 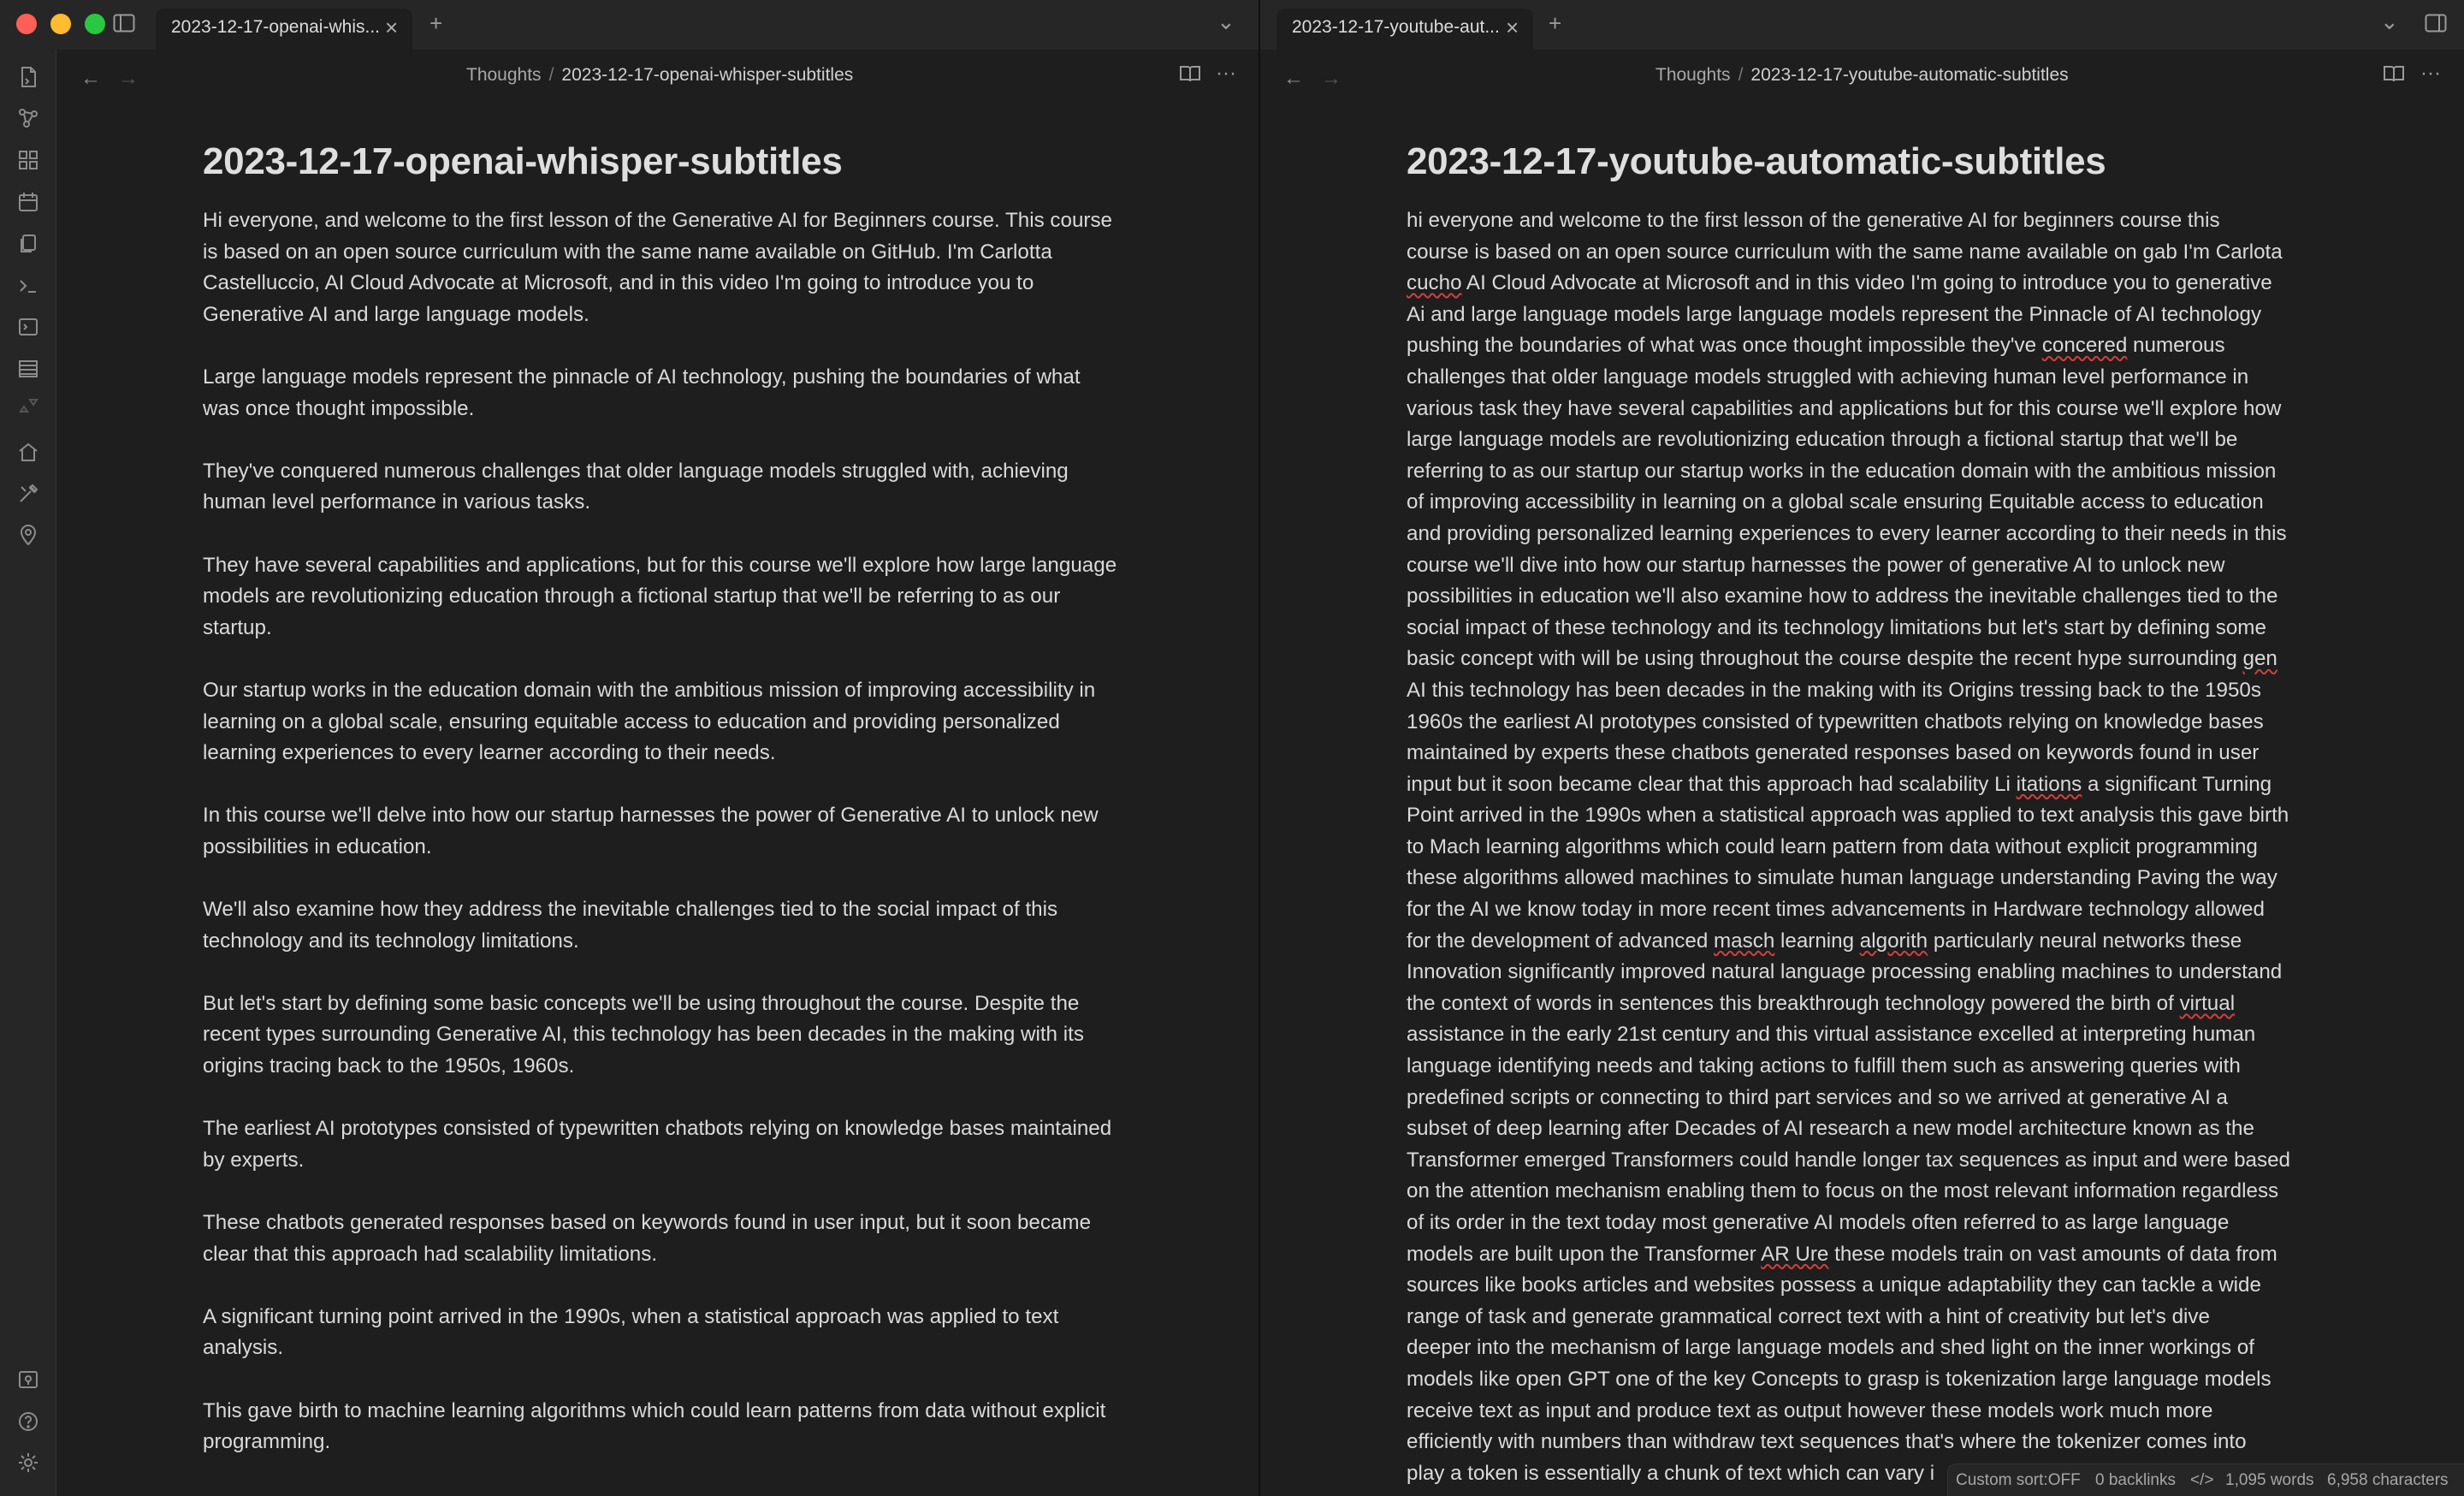 What do you see at coordinates (28, 202) in the screenshot?
I see `calendar-icon` at bounding box center [28, 202].